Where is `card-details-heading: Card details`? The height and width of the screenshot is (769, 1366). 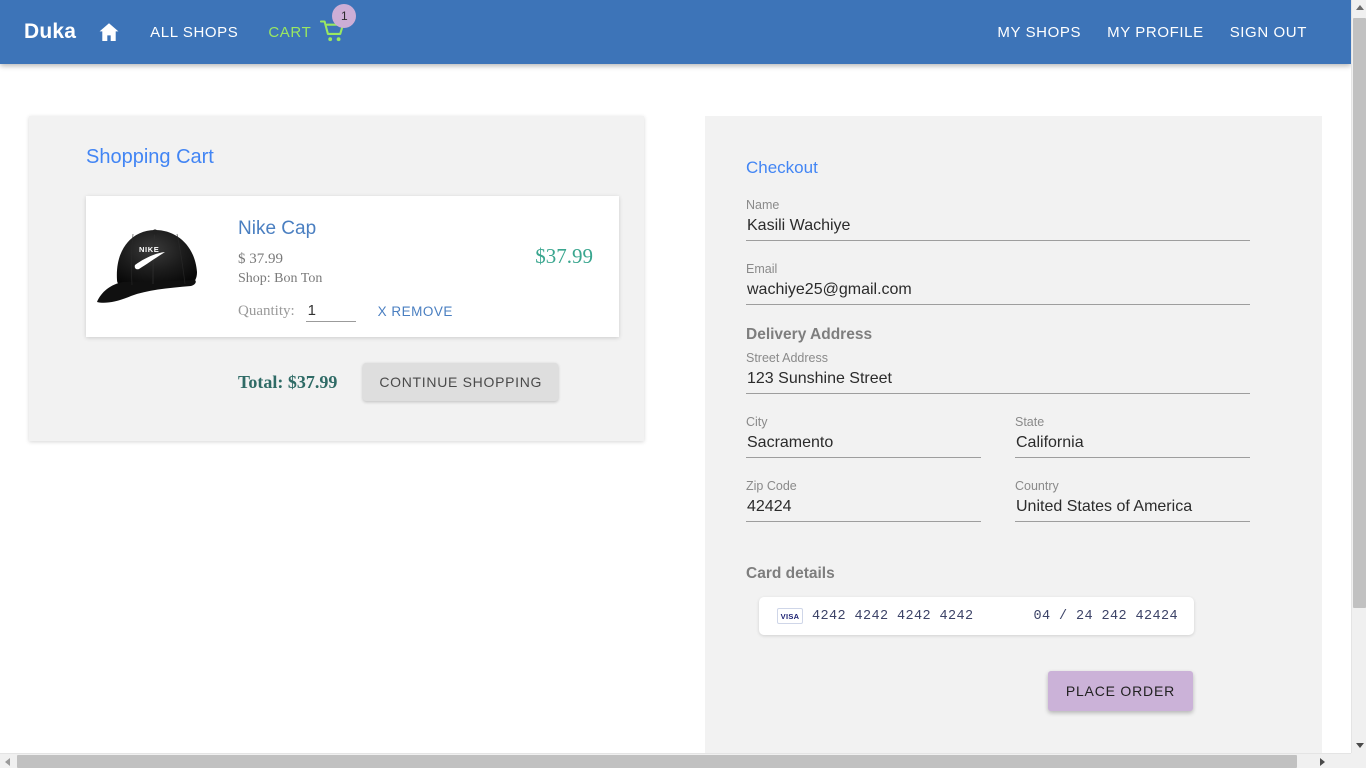
card-details-heading: Card details is located at coordinates (998, 574).